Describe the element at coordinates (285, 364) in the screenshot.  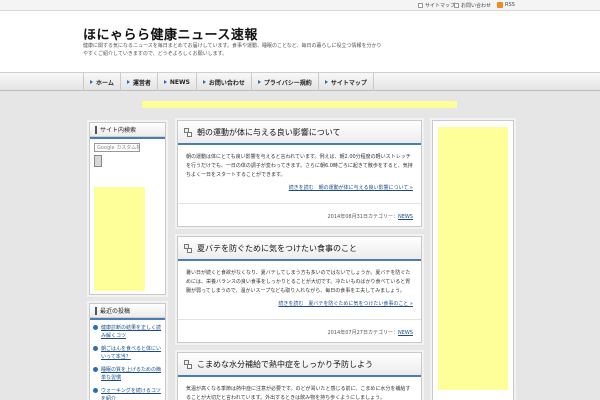
I see `post-title: こまめな水分補給で熱中症をしっかり予防しよう` at that location.